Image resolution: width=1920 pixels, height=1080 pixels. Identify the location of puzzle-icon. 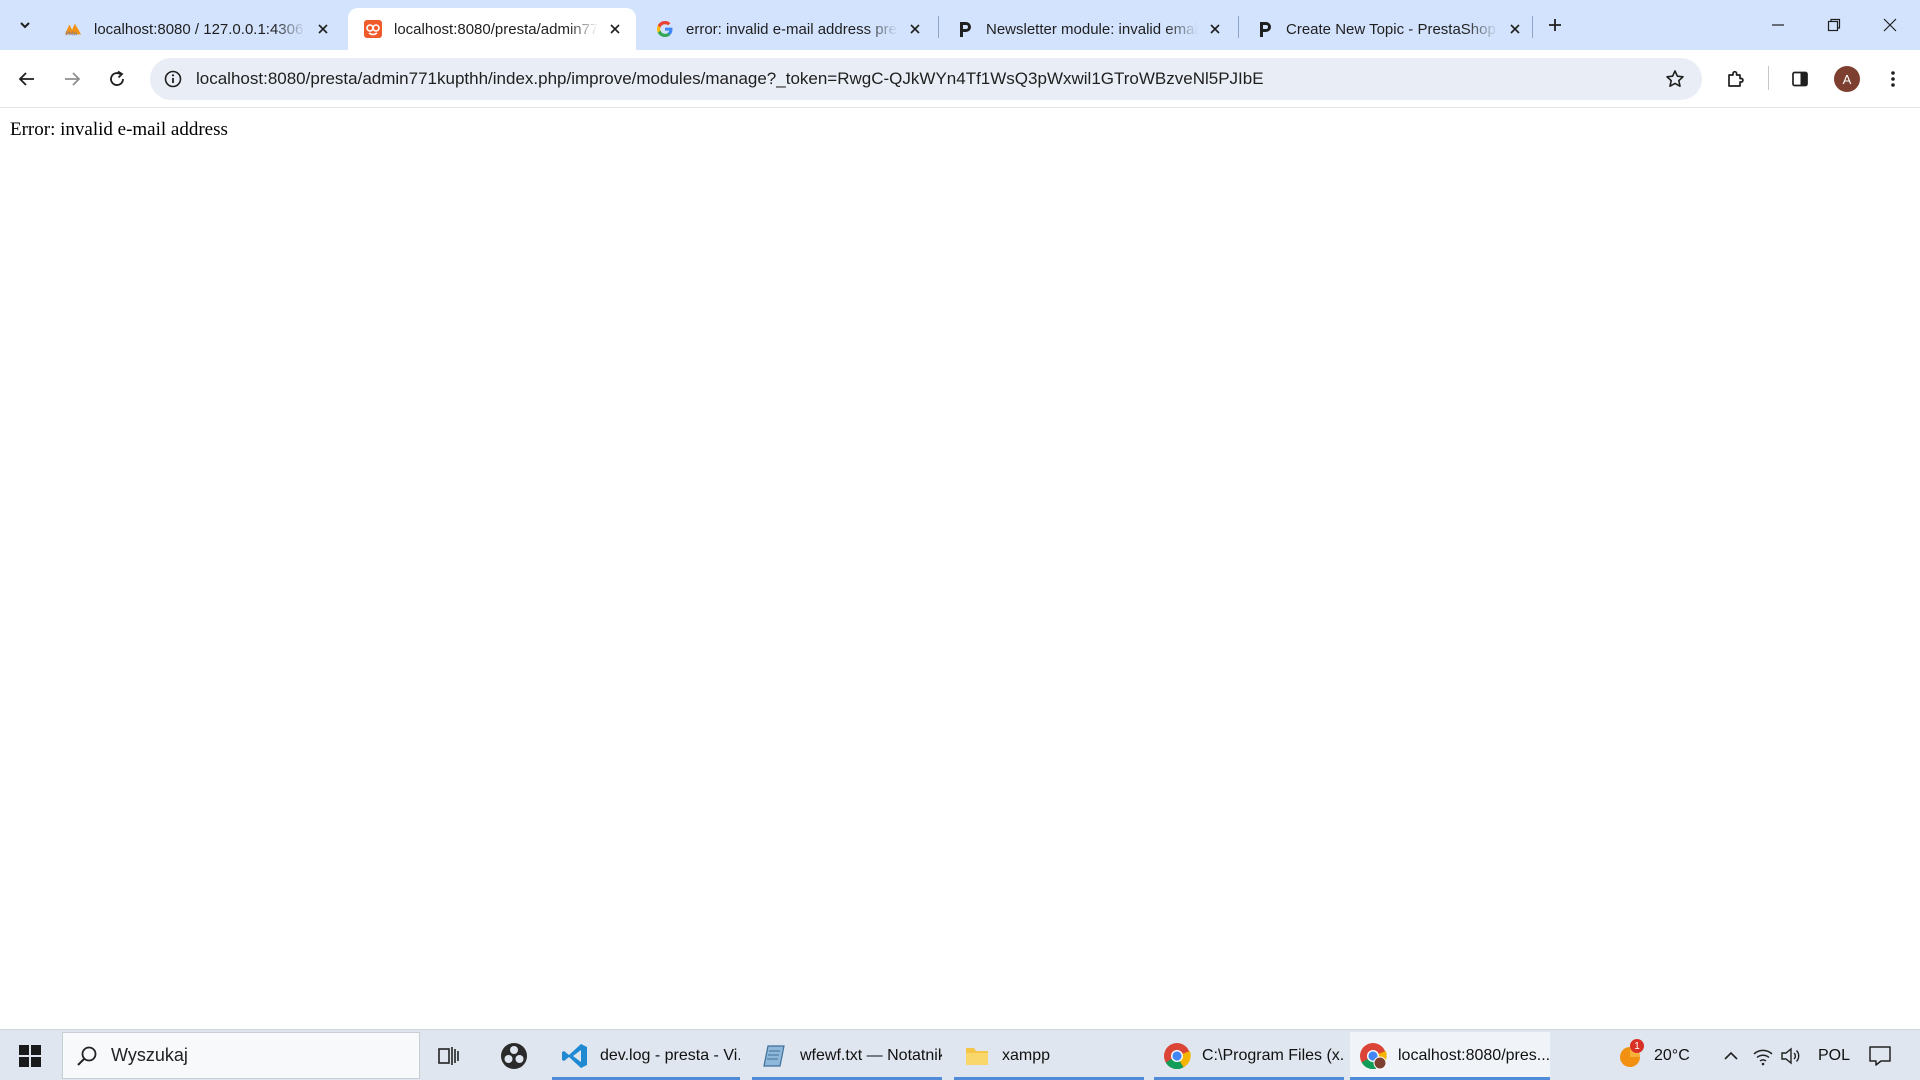
(1736, 78).